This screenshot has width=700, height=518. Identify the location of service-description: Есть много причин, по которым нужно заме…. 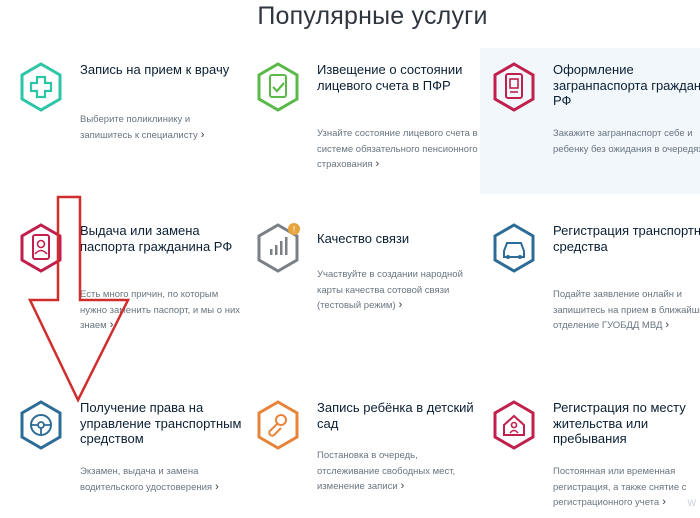
(160, 310).